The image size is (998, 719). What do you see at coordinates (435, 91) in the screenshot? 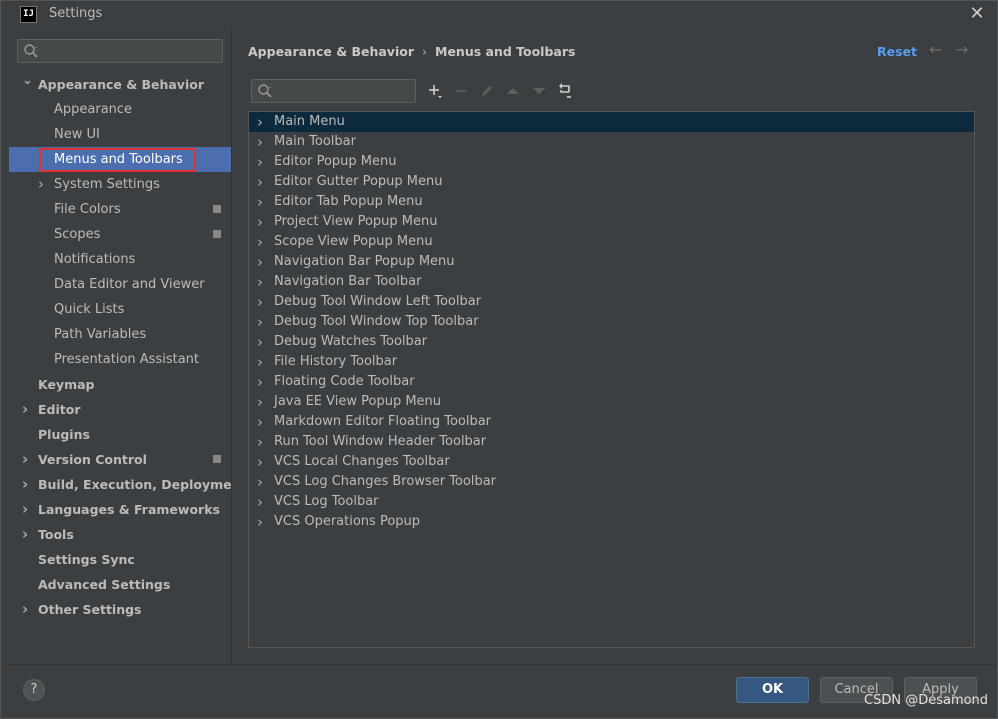
I see `add-action-icon` at bounding box center [435, 91].